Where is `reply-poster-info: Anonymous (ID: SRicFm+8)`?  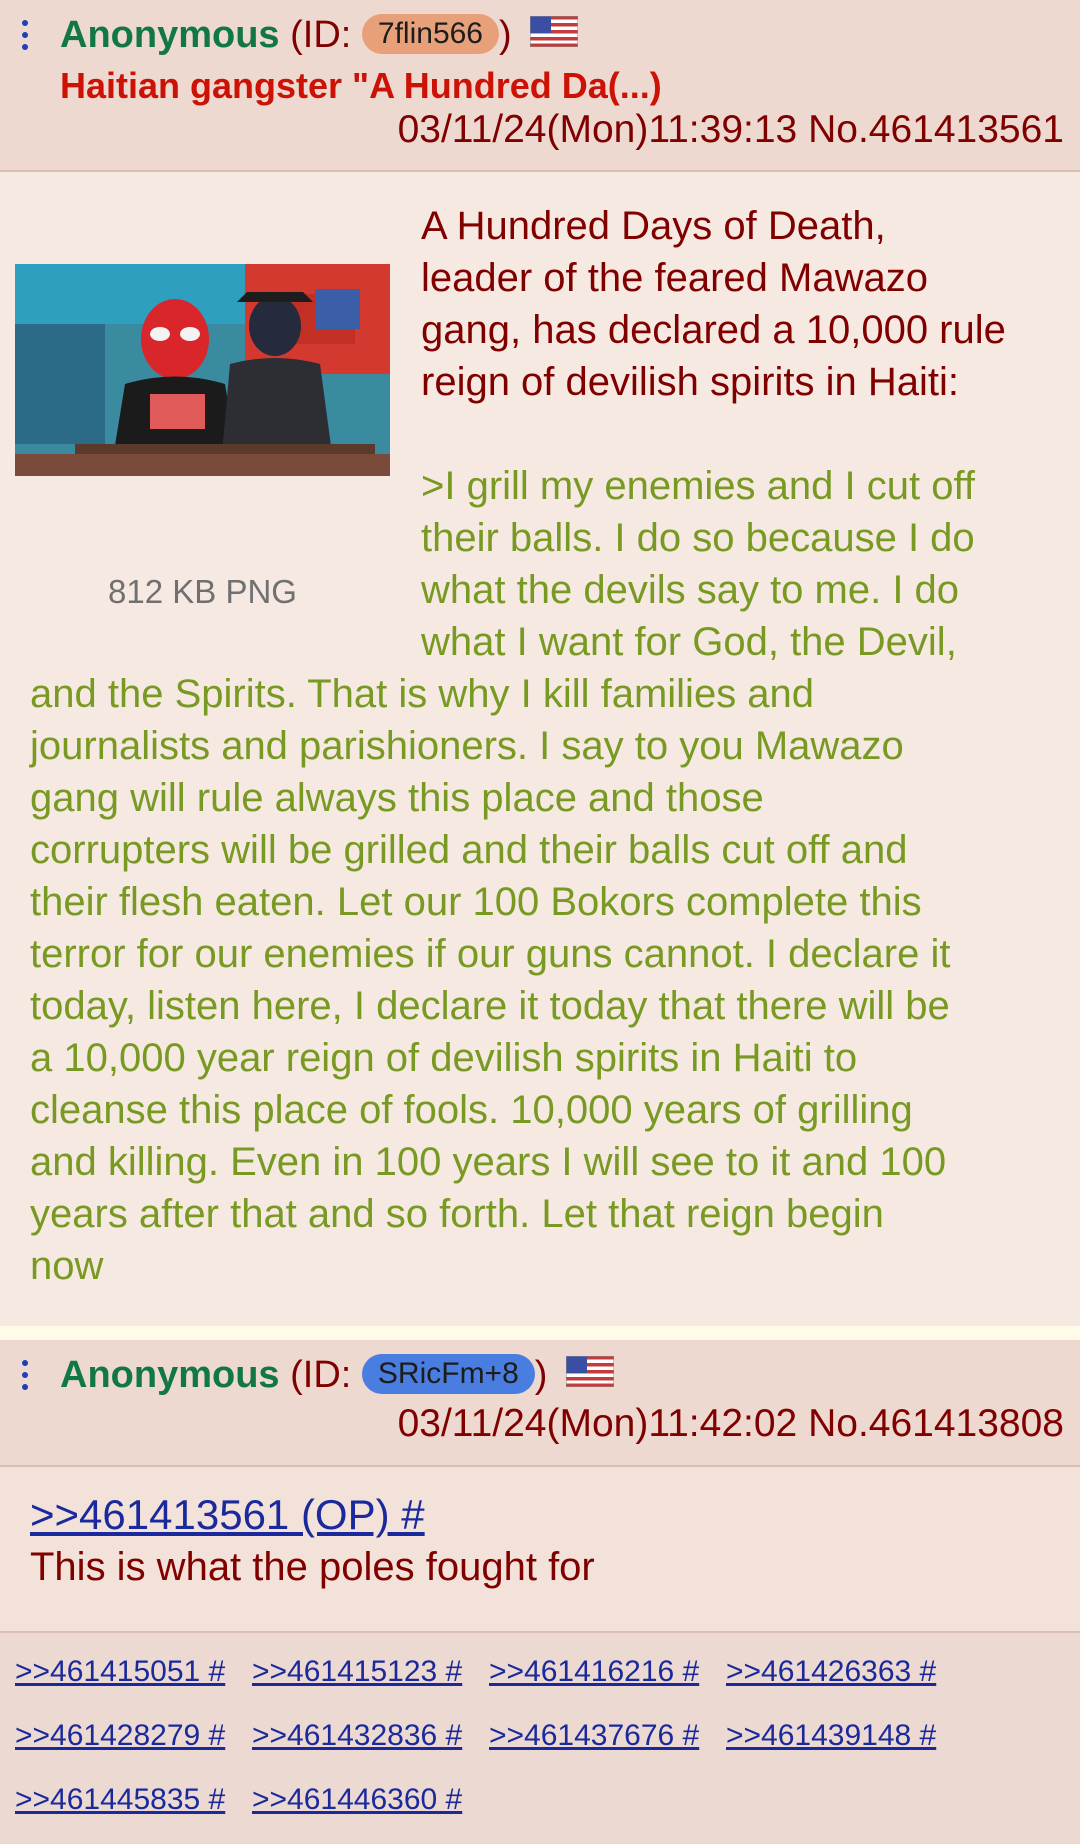
reply-poster-info: Anonymous (ID: SRicFm+8) is located at coordinates (337, 1375).